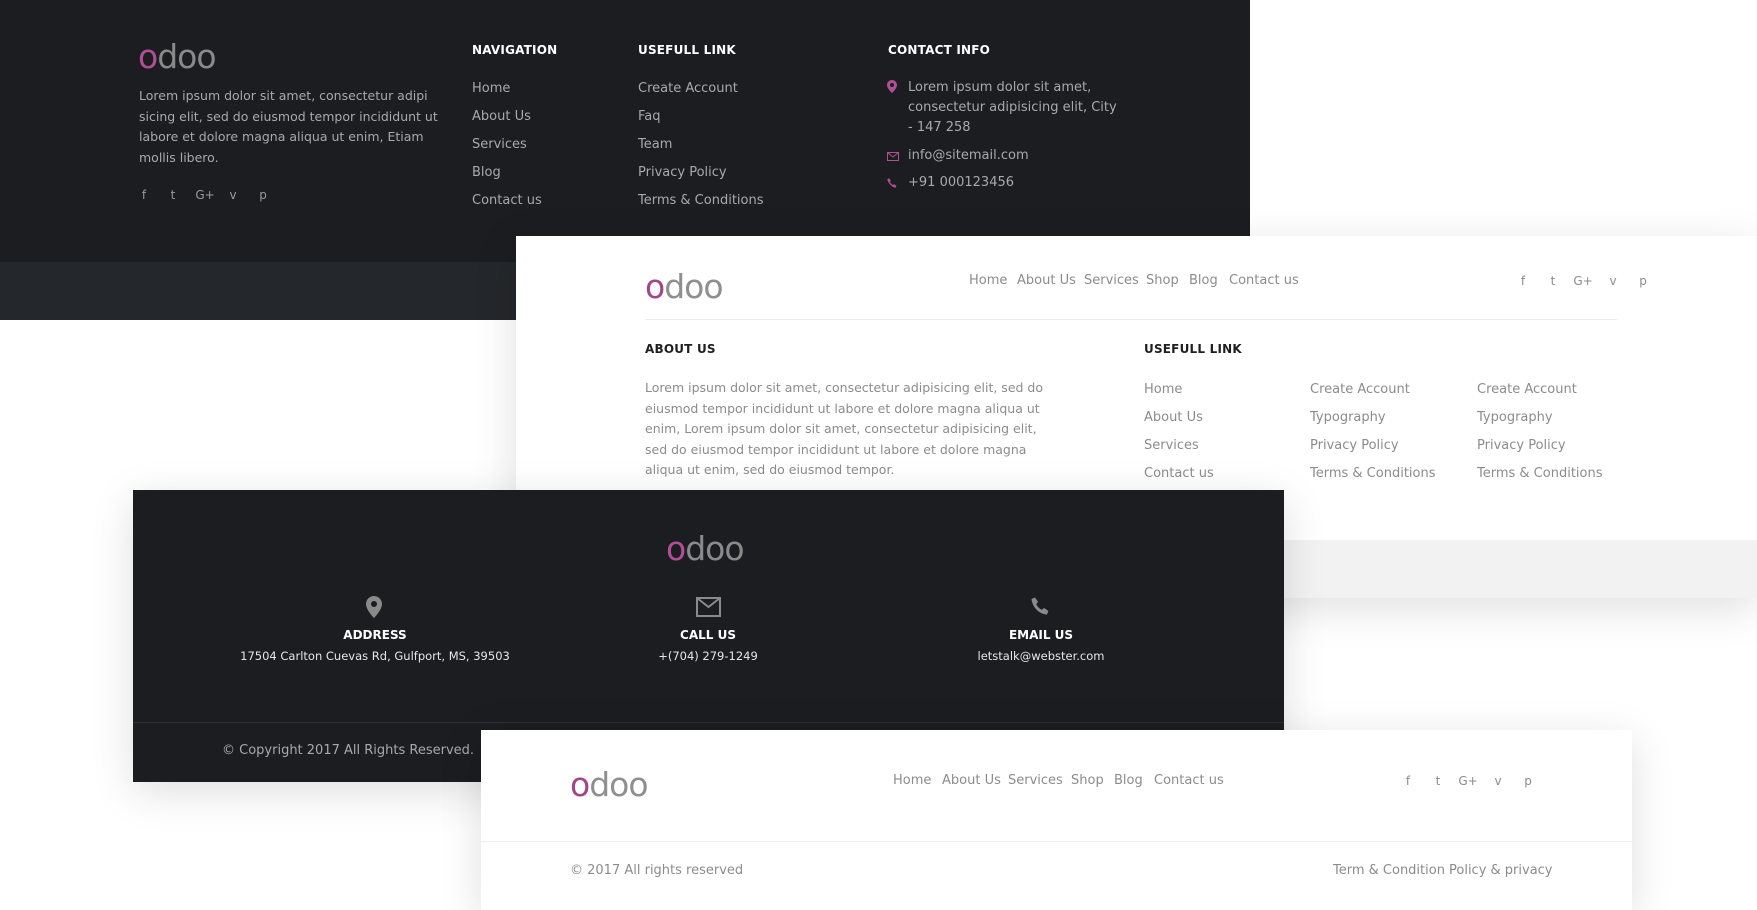 This screenshot has width=1757, height=910. I want to click on footer2-useful-create-account-a: Create Account, so click(1360, 389).